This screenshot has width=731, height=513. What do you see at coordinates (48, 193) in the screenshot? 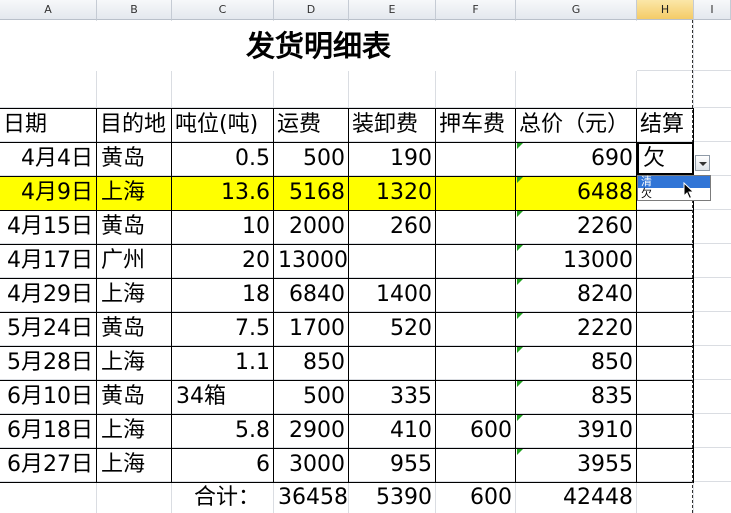
I see `cell-date: 4月9日` at bounding box center [48, 193].